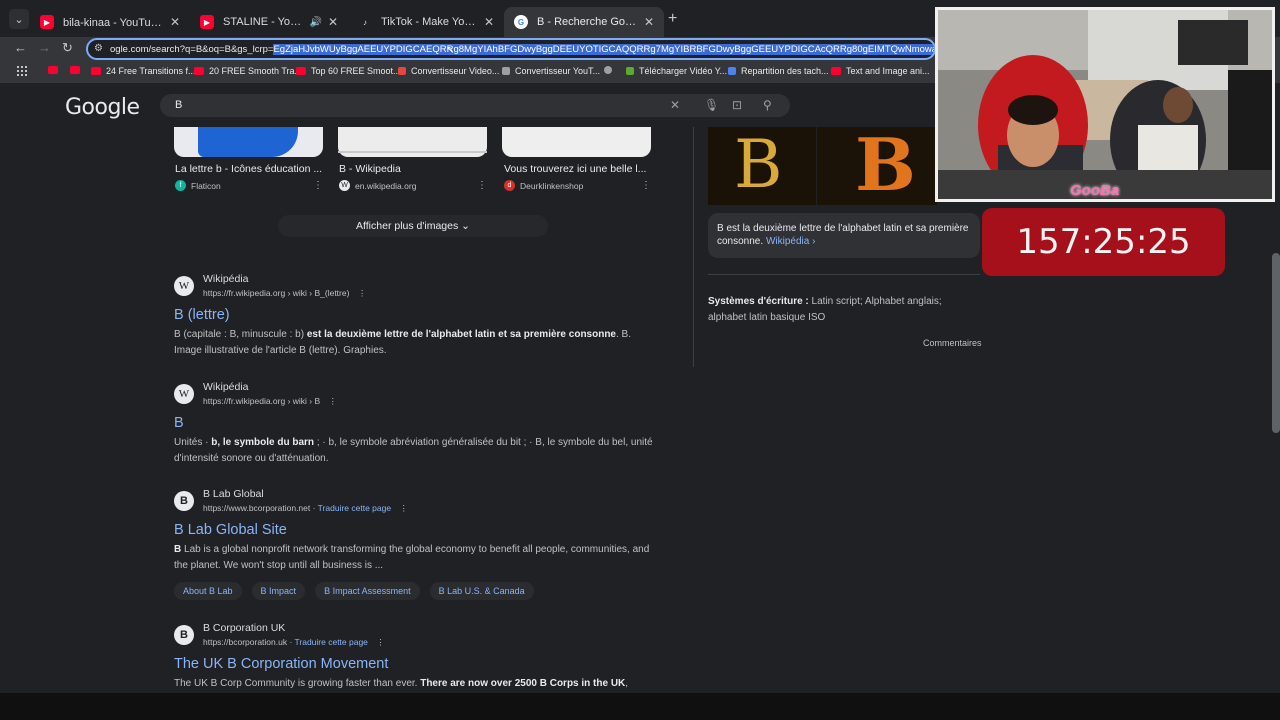 This screenshot has height=720, width=1280. What do you see at coordinates (263, 22) in the screenshot?
I see `tab-title: STALINE - YouTube` at bounding box center [263, 22].